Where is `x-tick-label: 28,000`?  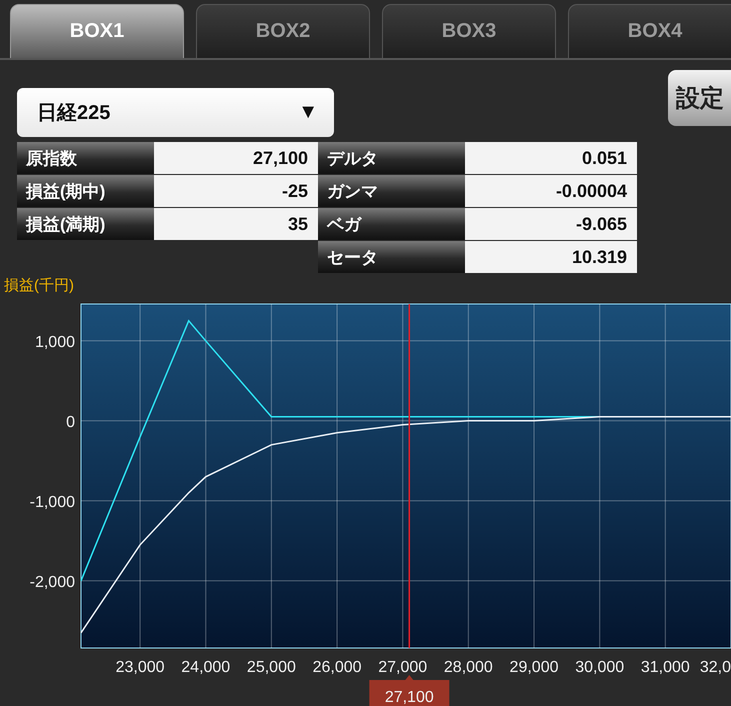 x-tick-label: 28,000 is located at coordinates (468, 667).